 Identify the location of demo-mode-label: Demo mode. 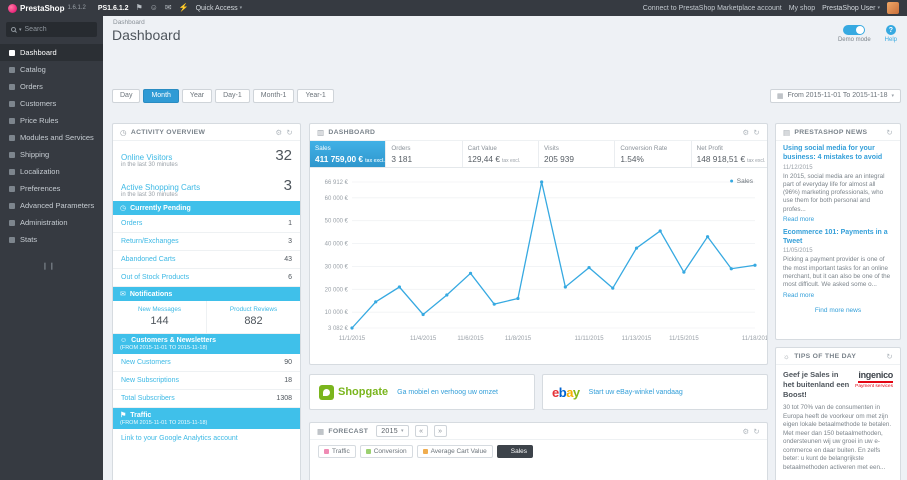
(854, 40).